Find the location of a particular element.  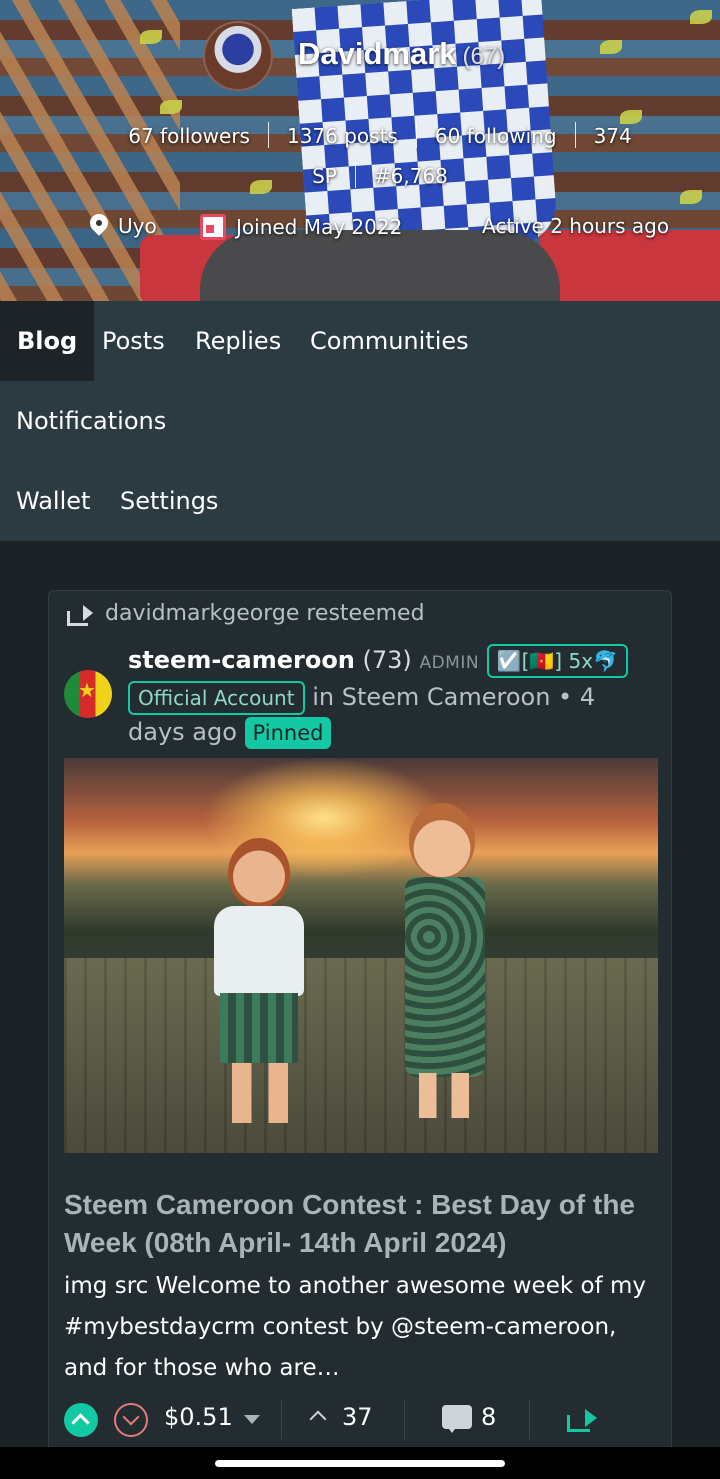

author-name: steem-cameroon is located at coordinates (241, 660).